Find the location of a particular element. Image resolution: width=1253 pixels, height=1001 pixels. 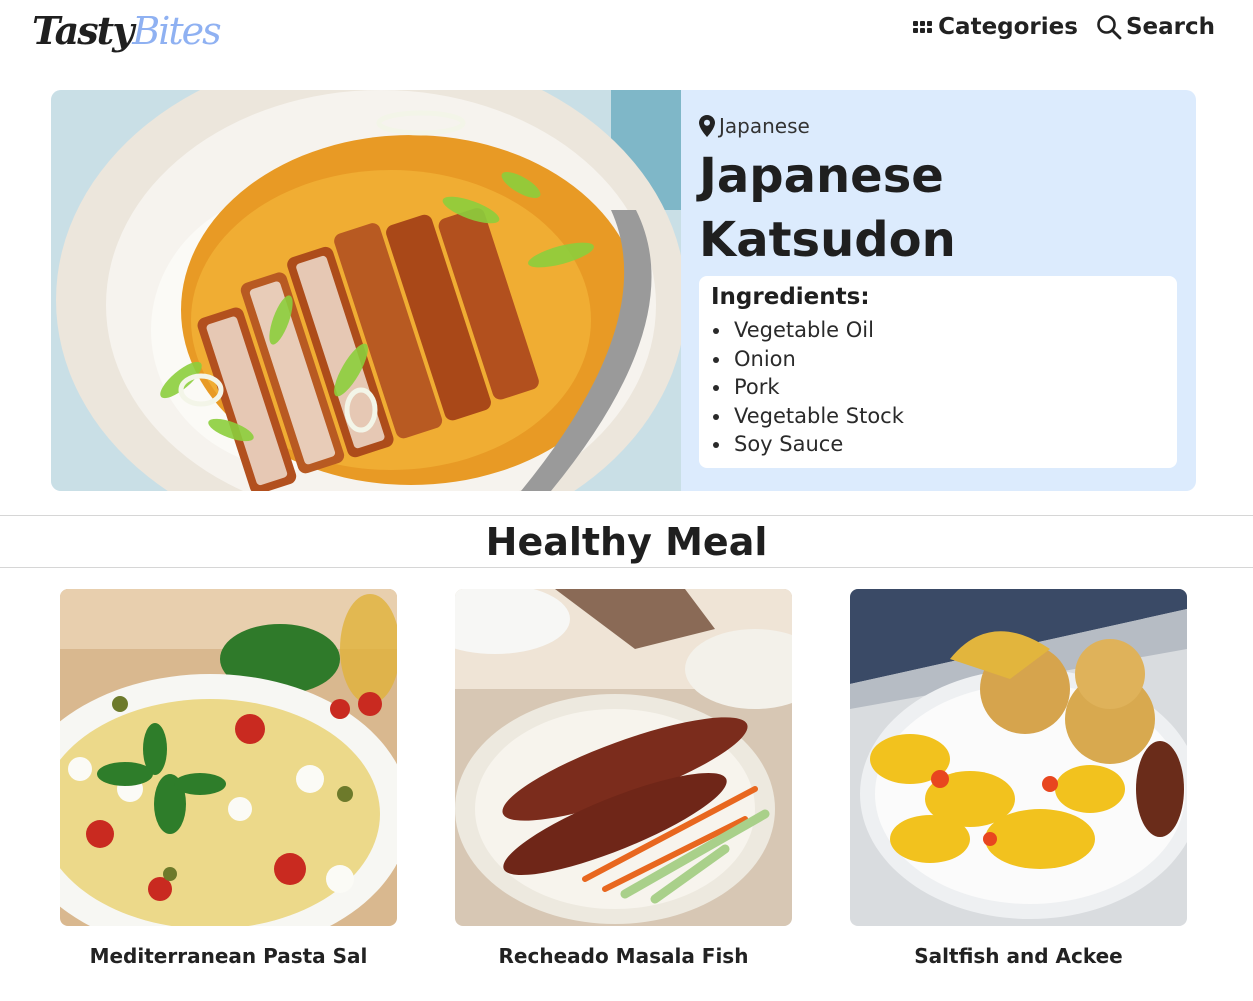

search-link: Search is located at coordinates (1155, 27).